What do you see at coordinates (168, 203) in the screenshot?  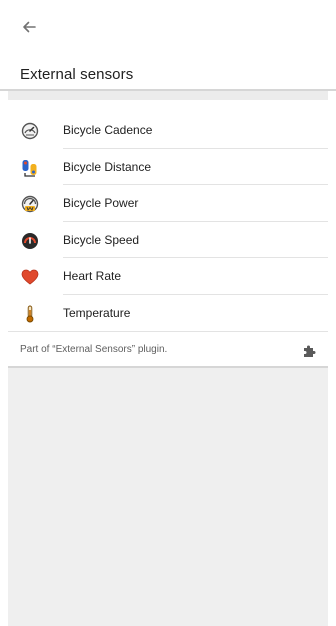 I see `sensor-item-bicycle-power: Bicycle Power` at bounding box center [168, 203].